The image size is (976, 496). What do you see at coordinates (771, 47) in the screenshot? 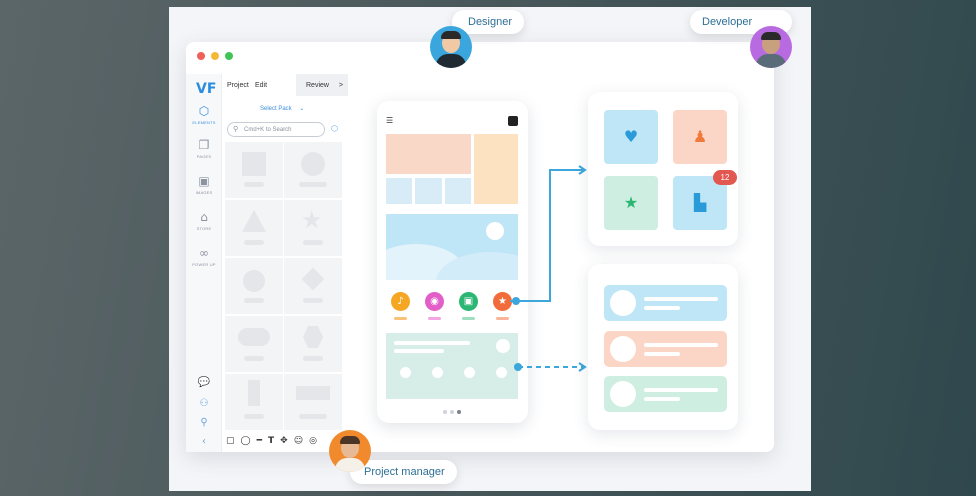
I see `developer-avatar` at bounding box center [771, 47].